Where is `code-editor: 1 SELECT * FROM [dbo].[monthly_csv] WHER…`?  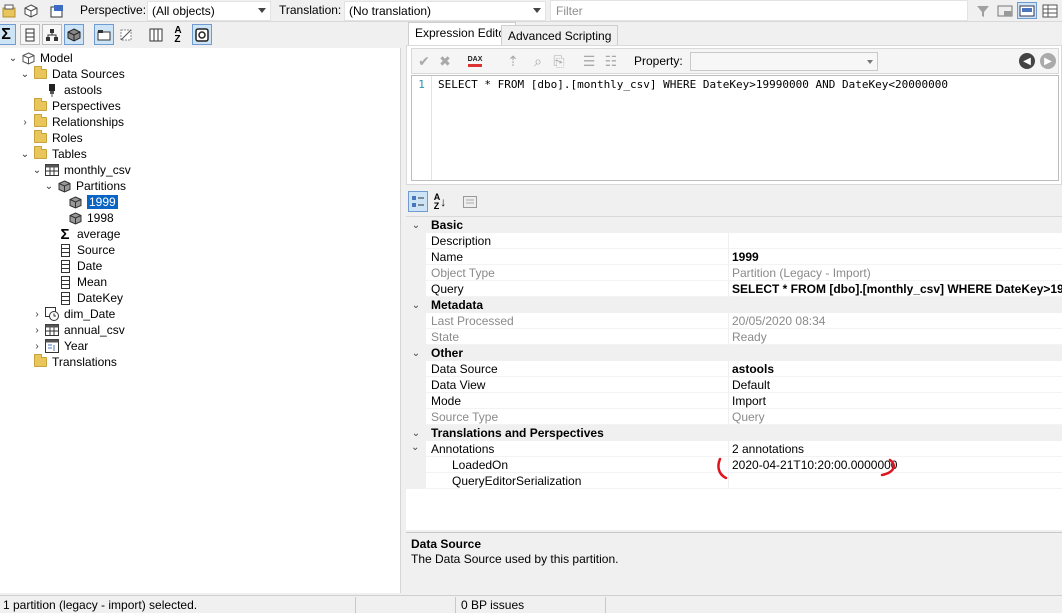
code-editor: 1 SELECT * FROM [dbo].[monthly_csv] WHER… is located at coordinates (735, 128).